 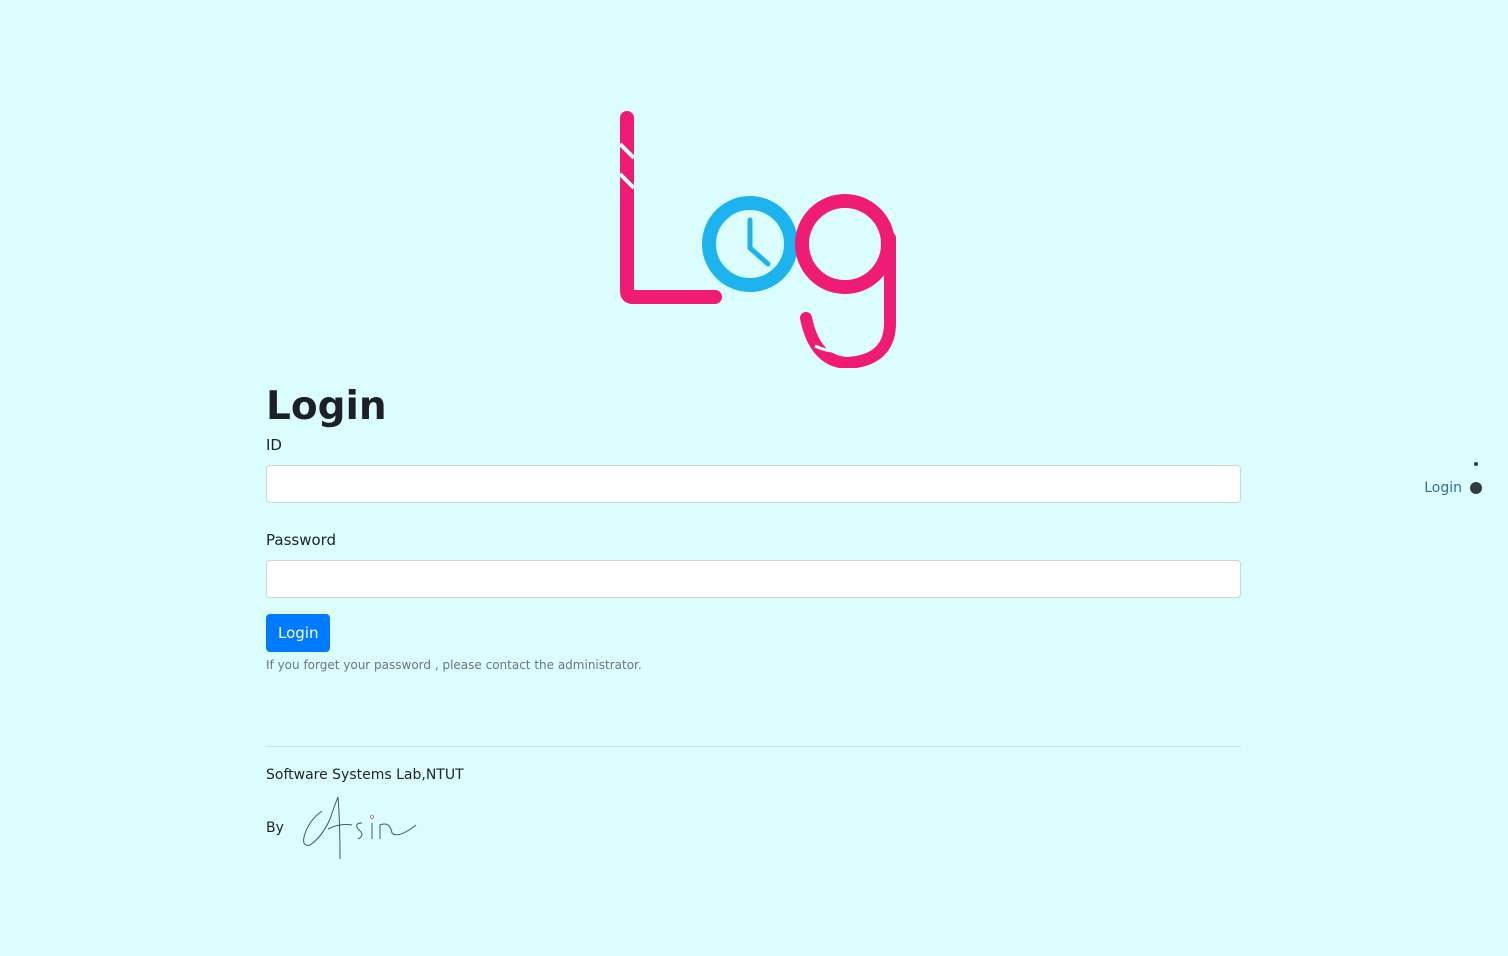 I want to click on page-title: Login, so click(x=326, y=406).